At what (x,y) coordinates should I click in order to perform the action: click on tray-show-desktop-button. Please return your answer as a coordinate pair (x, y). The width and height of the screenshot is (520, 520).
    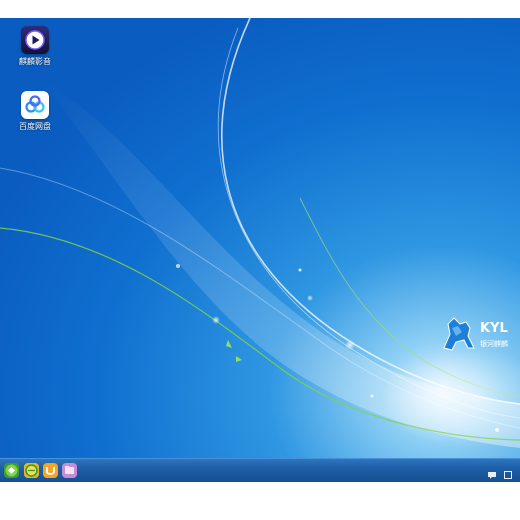
    Looking at the image, I should click on (508, 472).